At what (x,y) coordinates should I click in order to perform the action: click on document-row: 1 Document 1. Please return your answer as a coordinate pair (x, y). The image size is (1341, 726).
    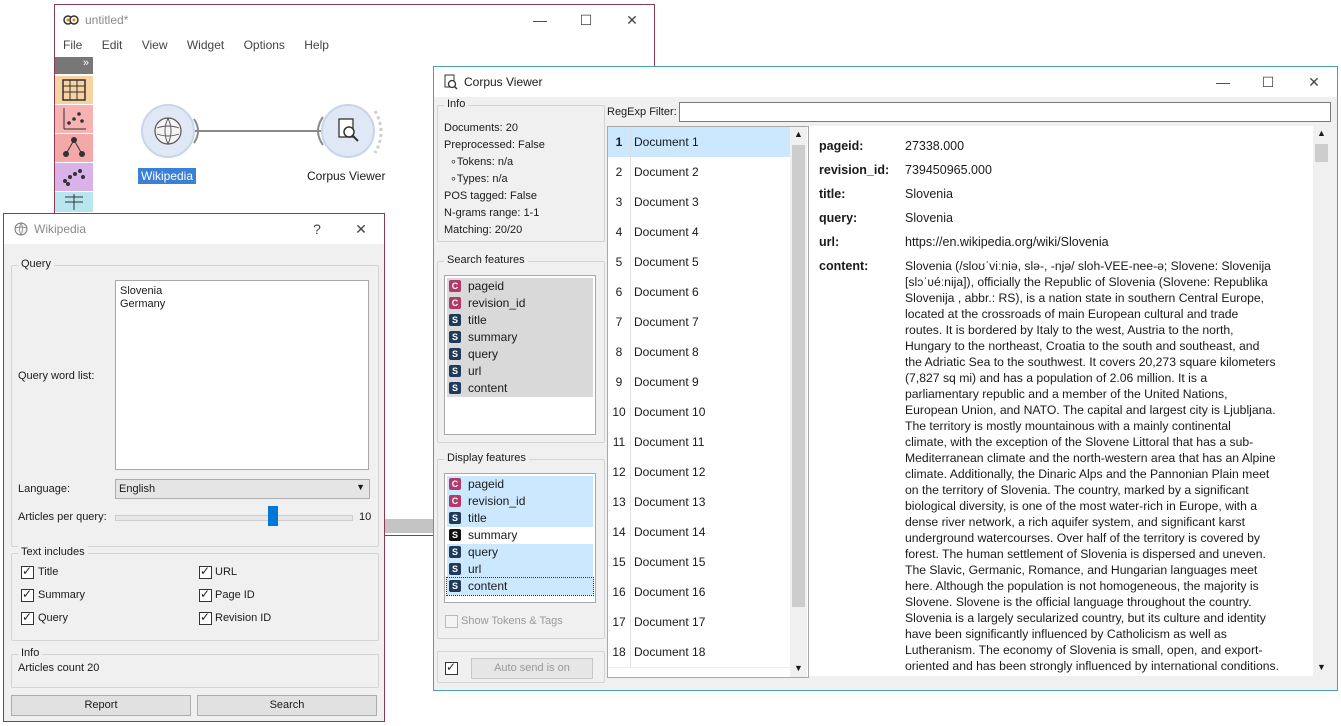
    Looking at the image, I should click on (699, 142).